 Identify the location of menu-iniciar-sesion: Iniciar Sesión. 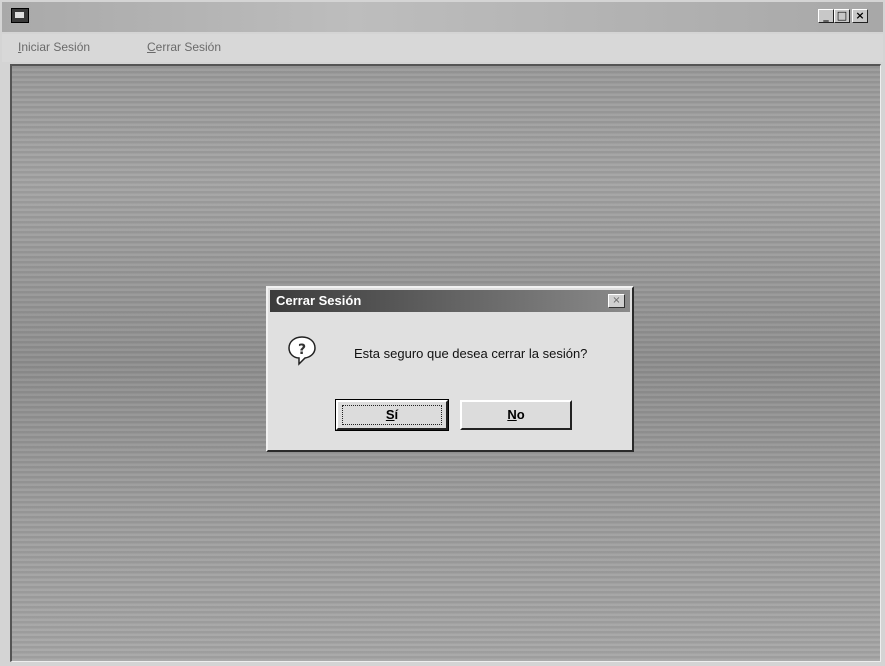
(54, 47).